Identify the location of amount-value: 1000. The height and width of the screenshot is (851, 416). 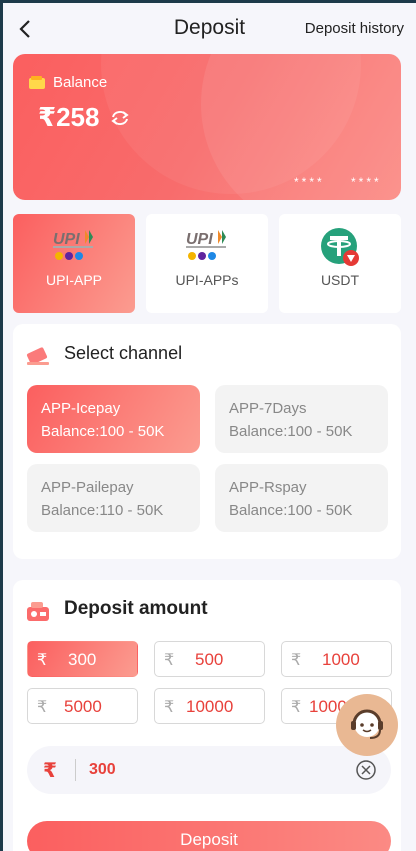
(341, 659).